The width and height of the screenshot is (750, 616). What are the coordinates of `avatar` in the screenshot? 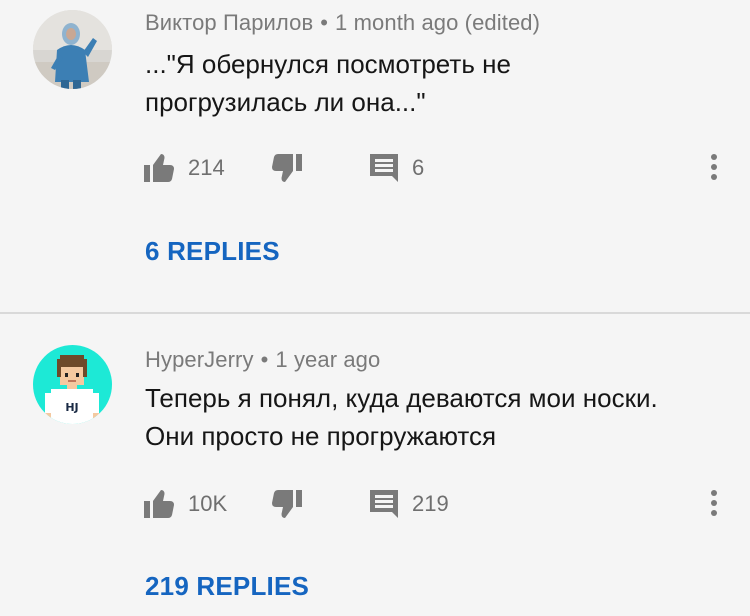 It's located at (72, 49).